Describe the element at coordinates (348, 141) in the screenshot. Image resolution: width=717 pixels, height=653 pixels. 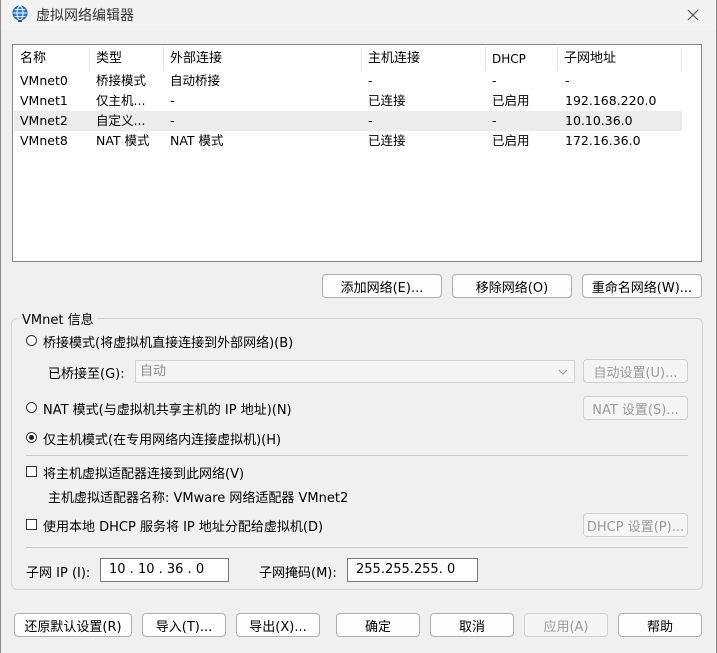
I see `table-row: VMnet8 NAT 模式 NAT 模式 已连接 已启用 172.16.36.0` at that location.